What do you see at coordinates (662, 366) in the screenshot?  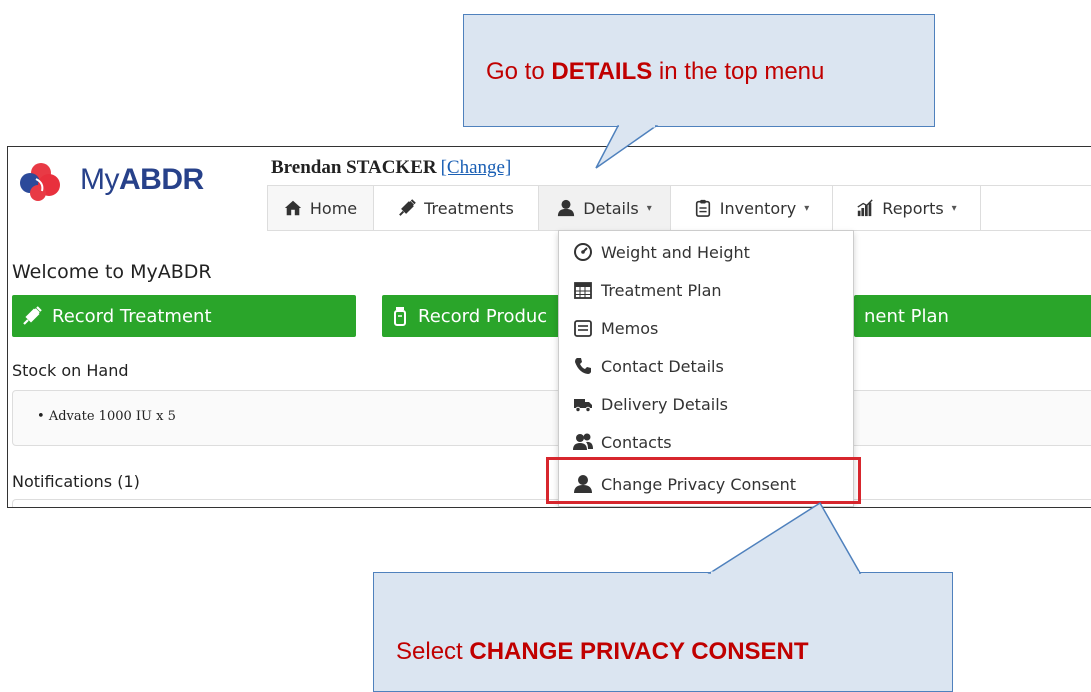 I see `menu-item-label: Contact Details` at bounding box center [662, 366].